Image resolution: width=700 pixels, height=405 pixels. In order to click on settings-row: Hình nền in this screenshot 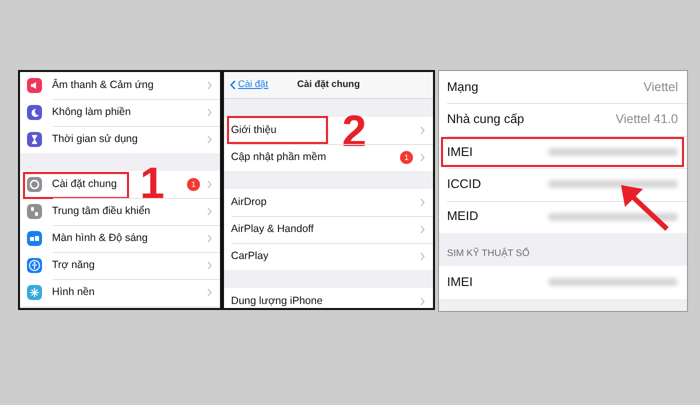, I will do `click(120, 292)`.